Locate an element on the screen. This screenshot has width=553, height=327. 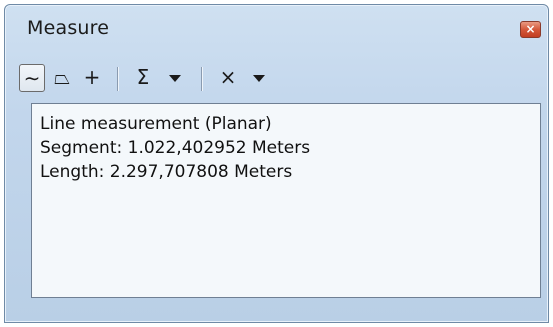
units-dropdown-chevron-down-icon is located at coordinates (175, 78).